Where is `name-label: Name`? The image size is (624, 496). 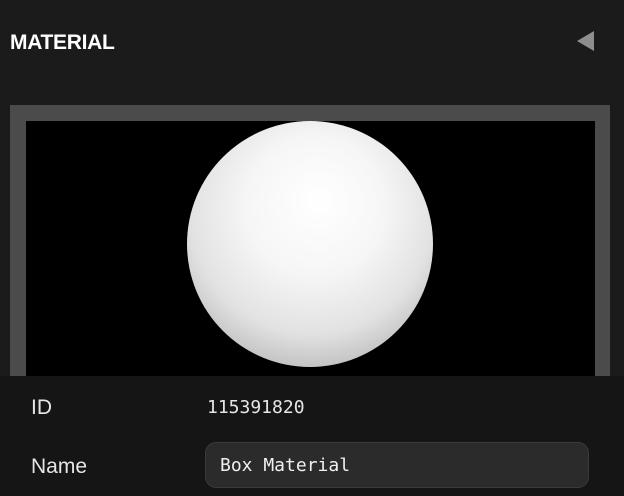
name-label: Name is located at coordinates (59, 466).